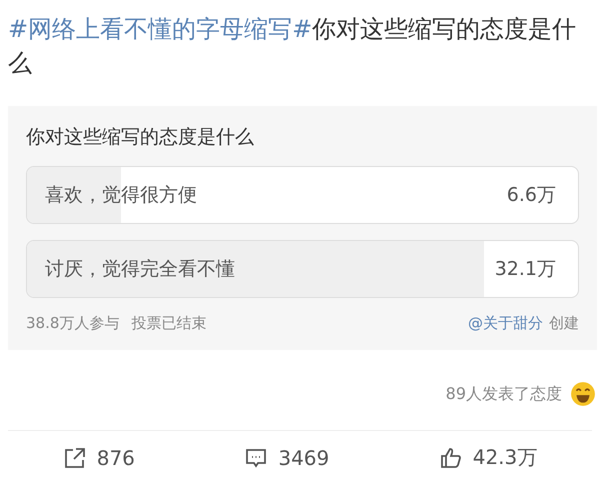 The image size is (600, 504). What do you see at coordinates (168, 323) in the screenshot?
I see `poll-status: 投票已结束` at bounding box center [168, 323].